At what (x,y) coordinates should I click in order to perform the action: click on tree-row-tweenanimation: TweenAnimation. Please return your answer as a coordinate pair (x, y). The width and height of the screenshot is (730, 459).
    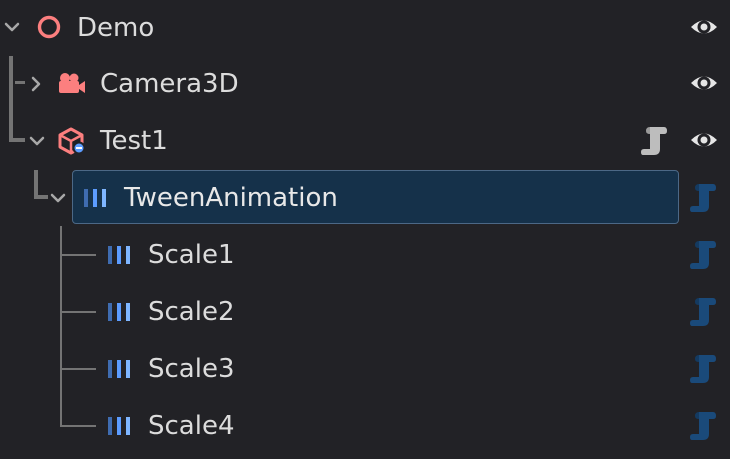
    Looking at the image, I should click on (365, 198).